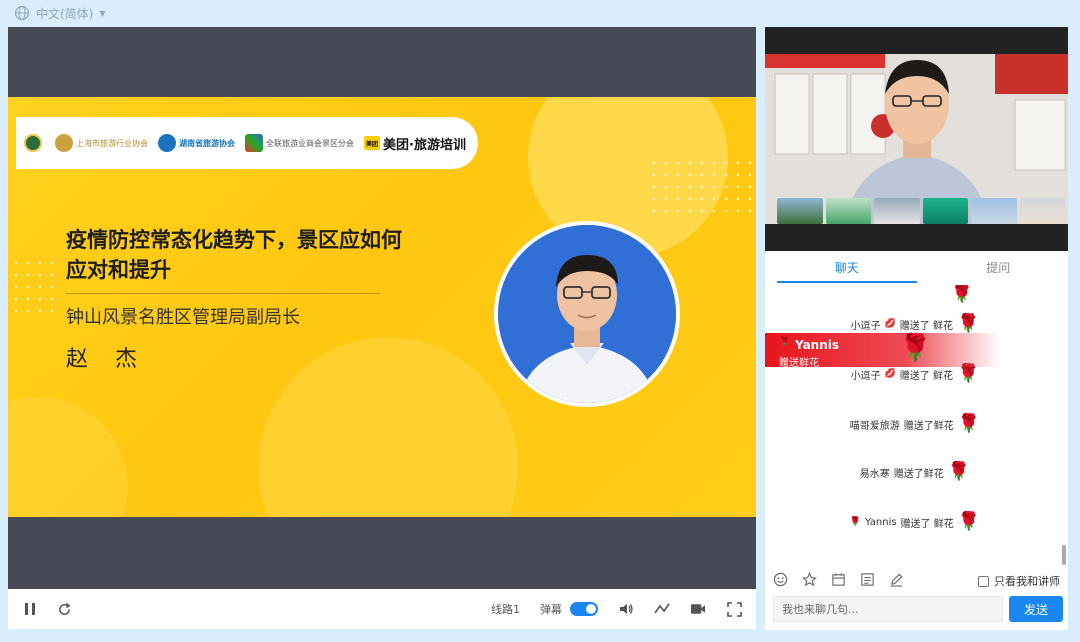 Image resolution: width=1080 pixels, height=642 pixels. I want to click on list-item: 喵哥爱旅游 赠送了鲜花 🌹, so click(915, 424).